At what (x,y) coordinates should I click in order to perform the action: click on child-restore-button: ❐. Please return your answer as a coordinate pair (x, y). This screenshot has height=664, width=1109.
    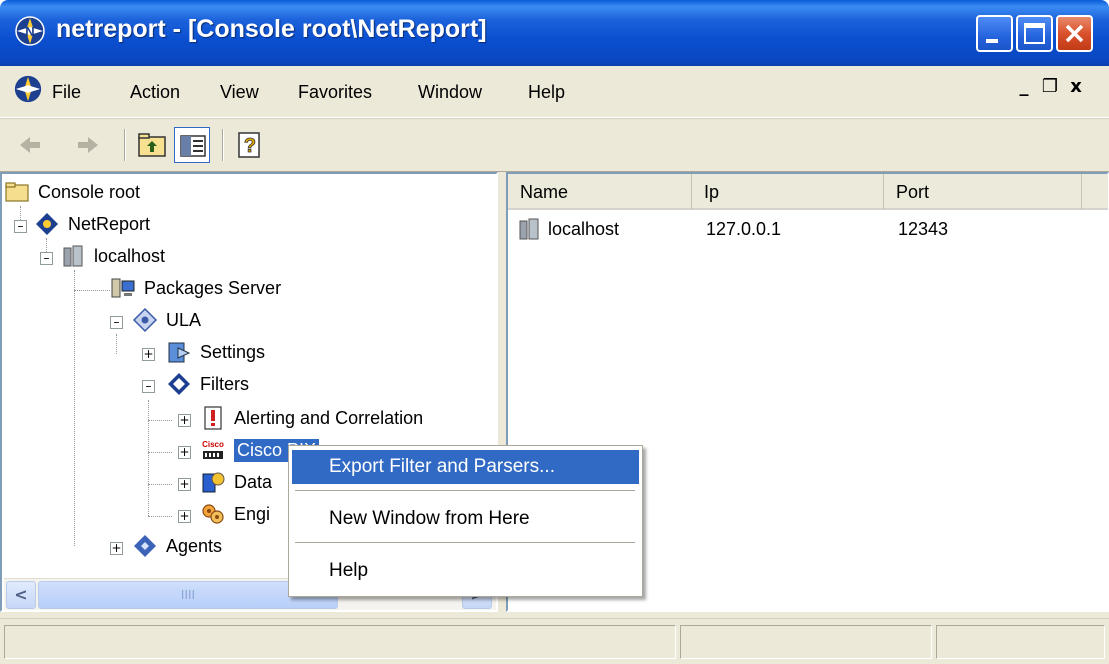
    Looking at the image, I should click on (1050, 88).